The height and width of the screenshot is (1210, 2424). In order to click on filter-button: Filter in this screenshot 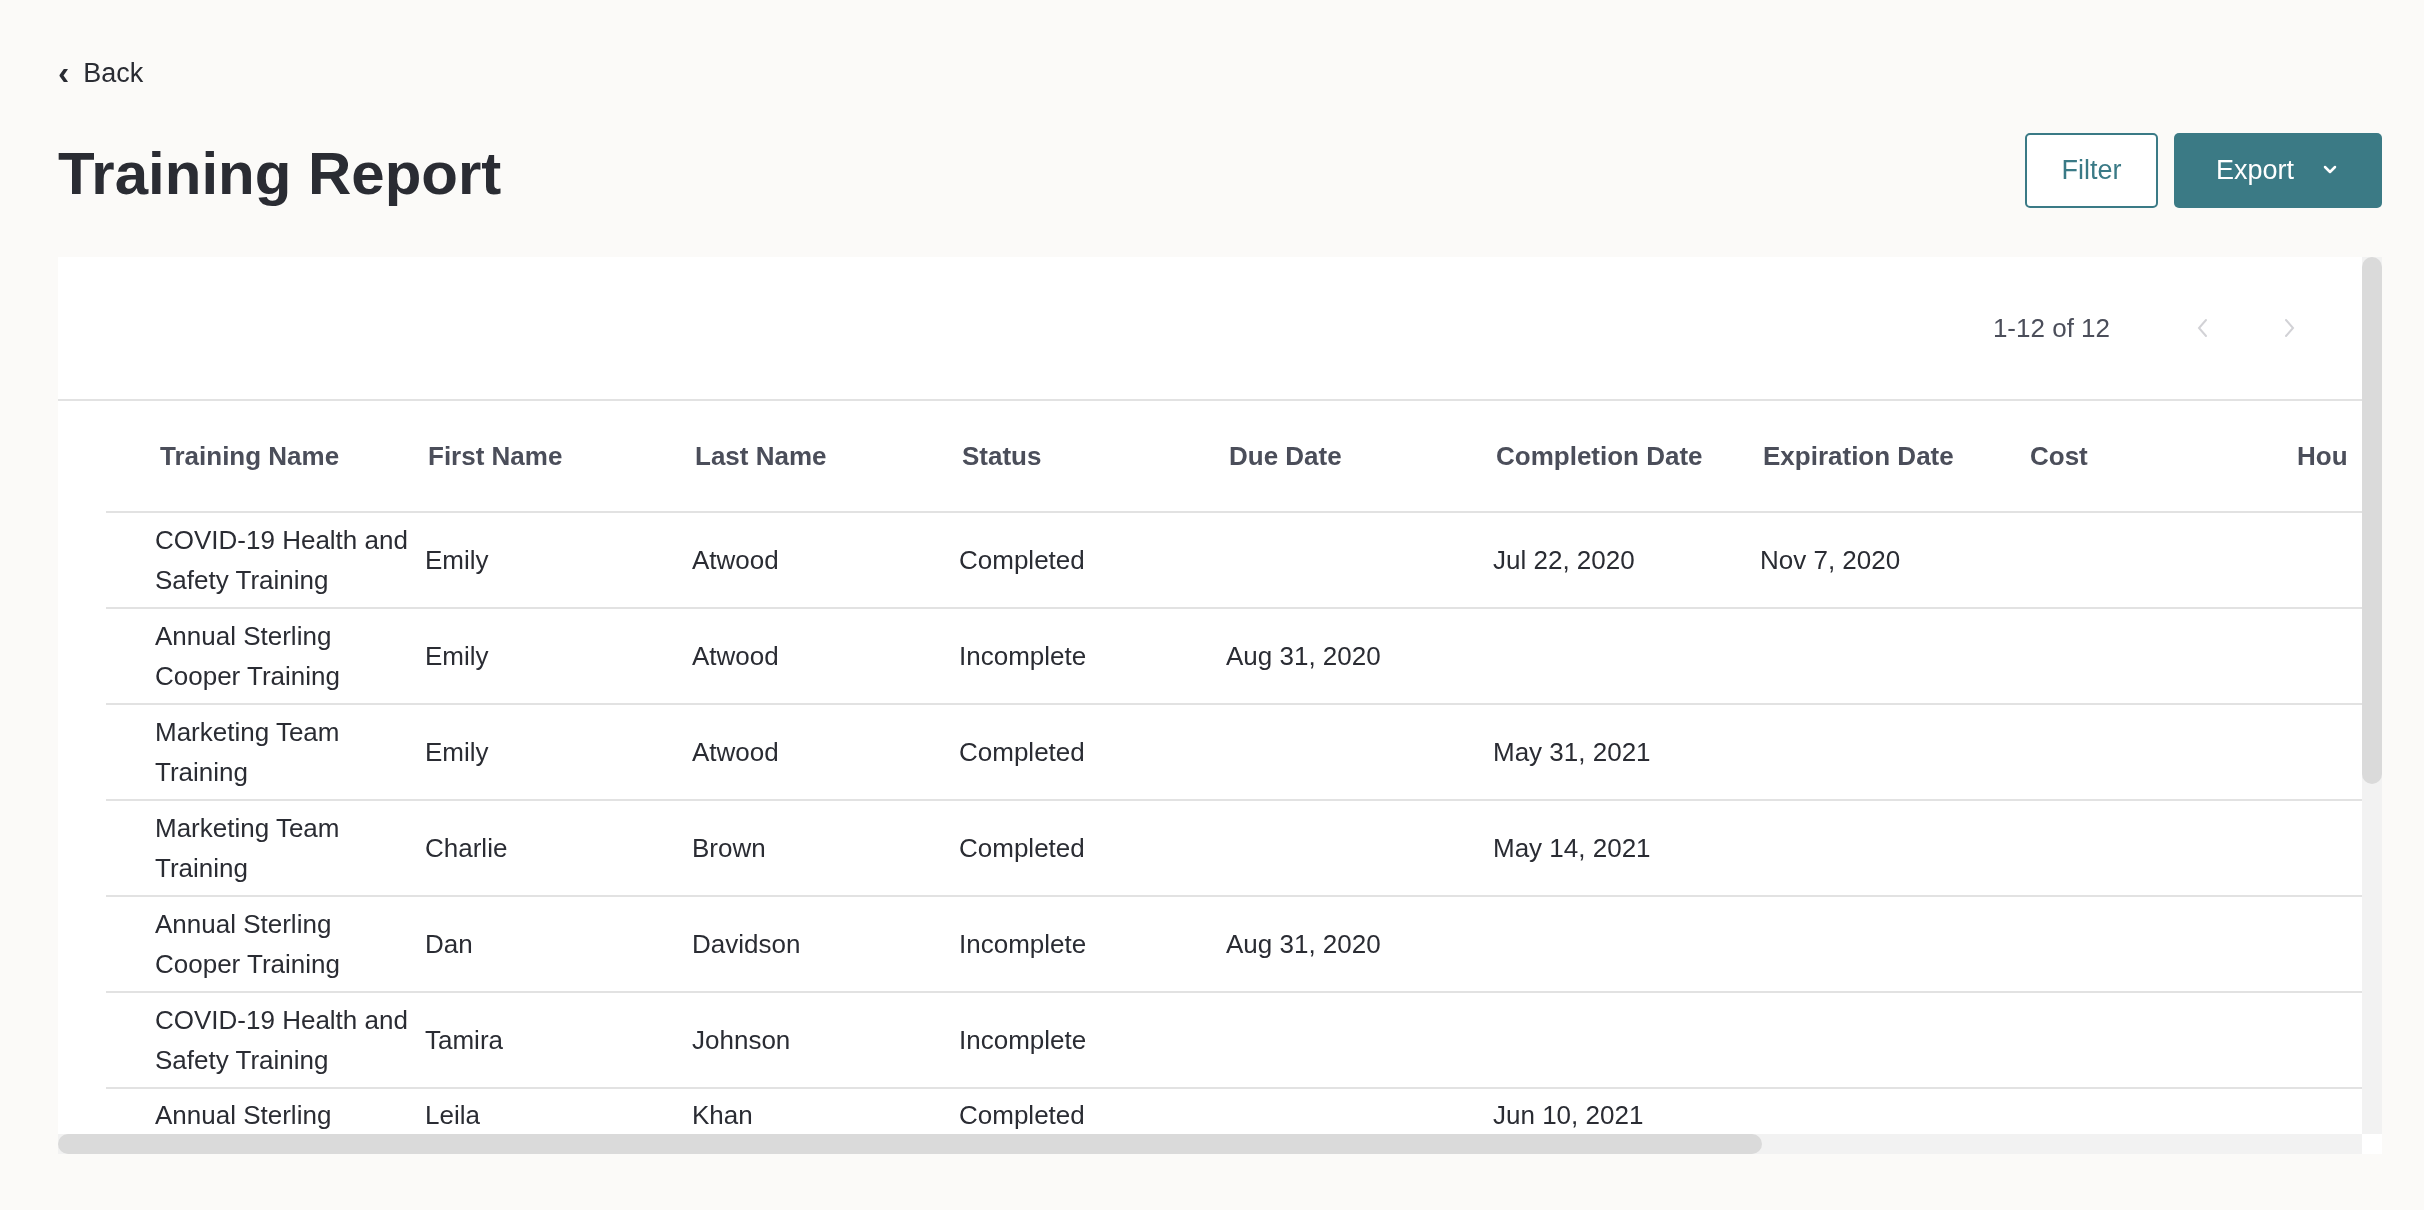, I will do `click(2091, 170)`.